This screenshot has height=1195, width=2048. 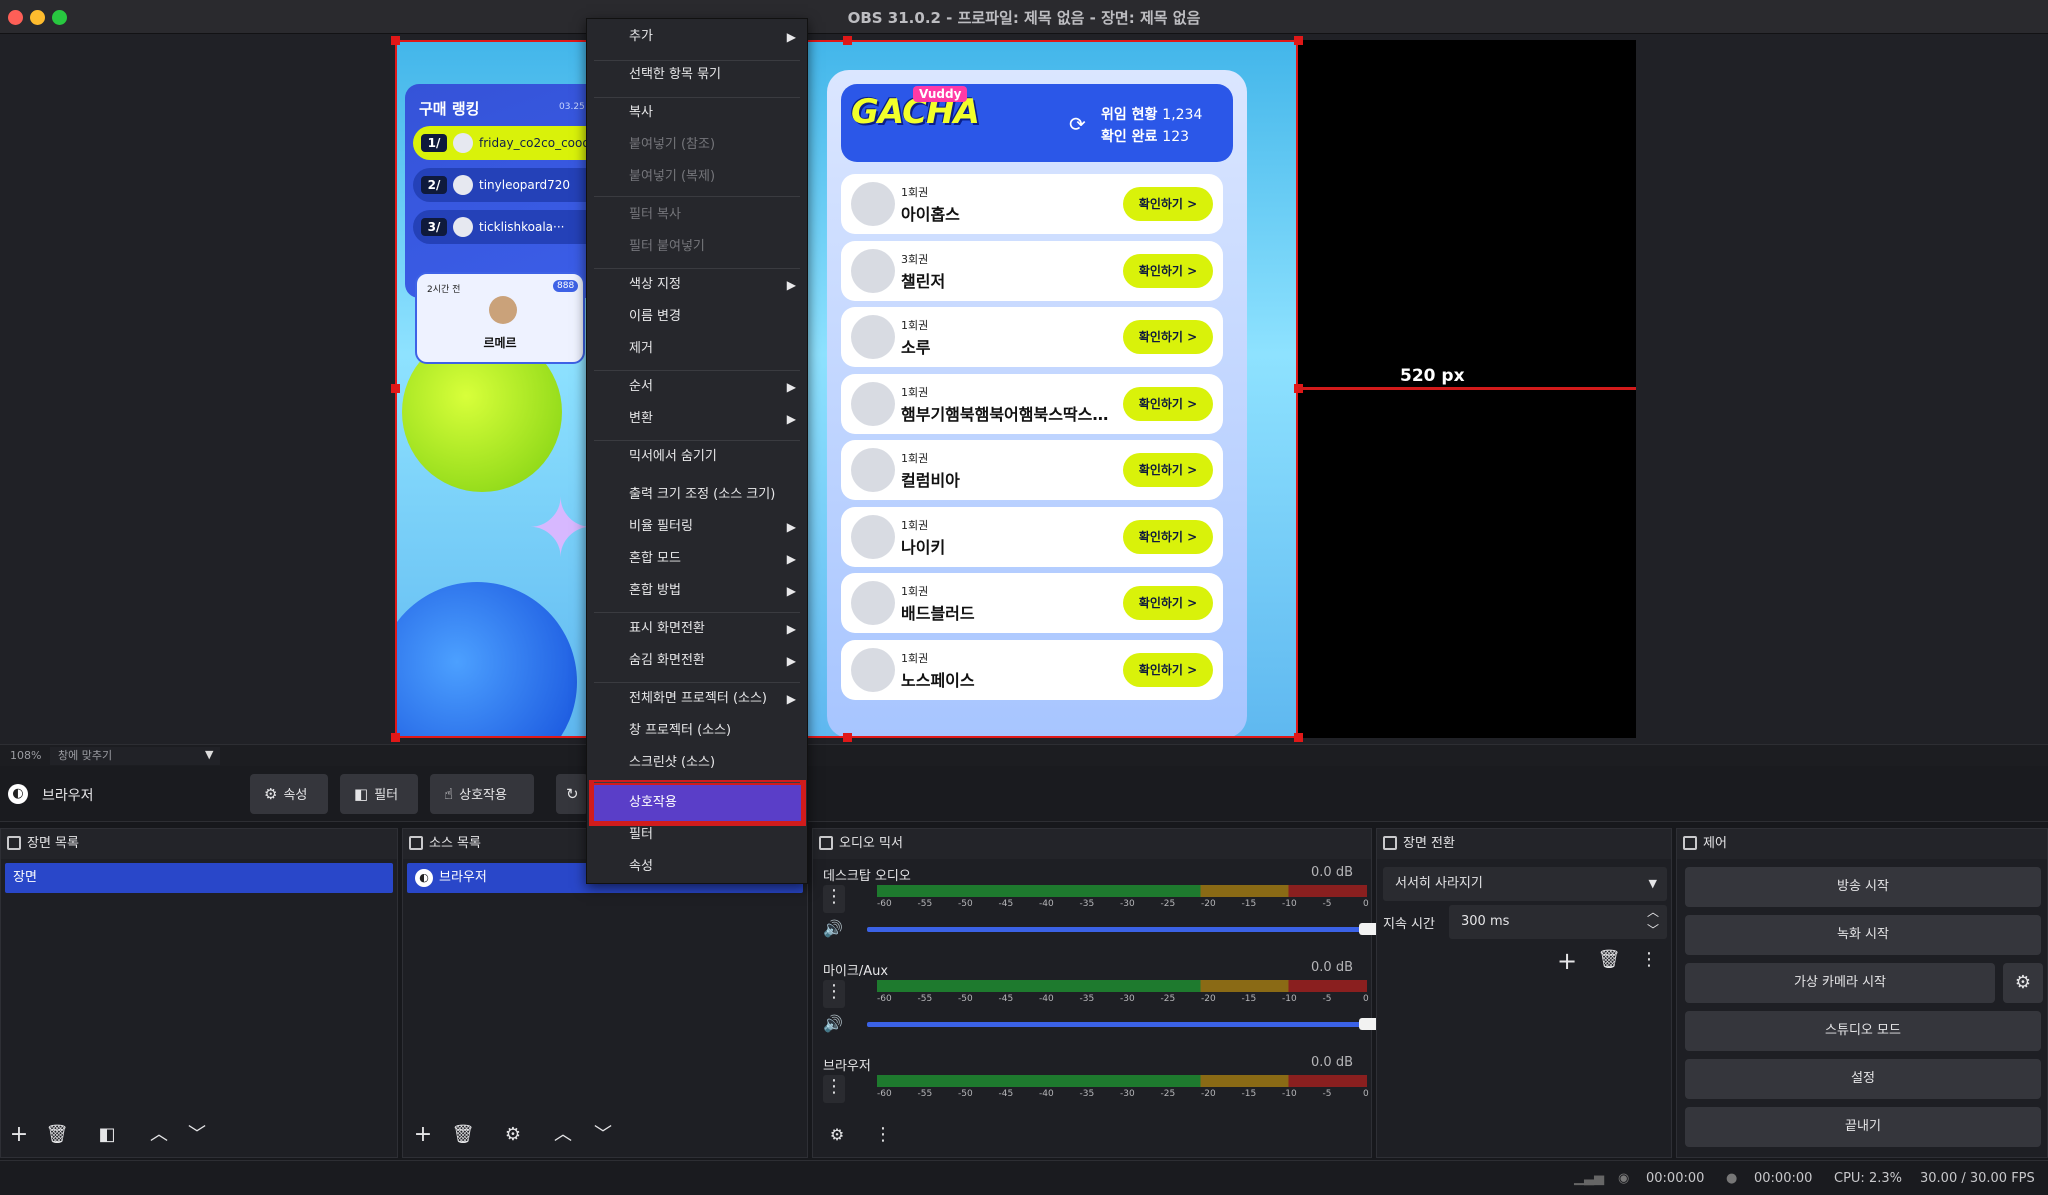 I want to click on settings-button: 설정, so click(x=1863, y=1079).